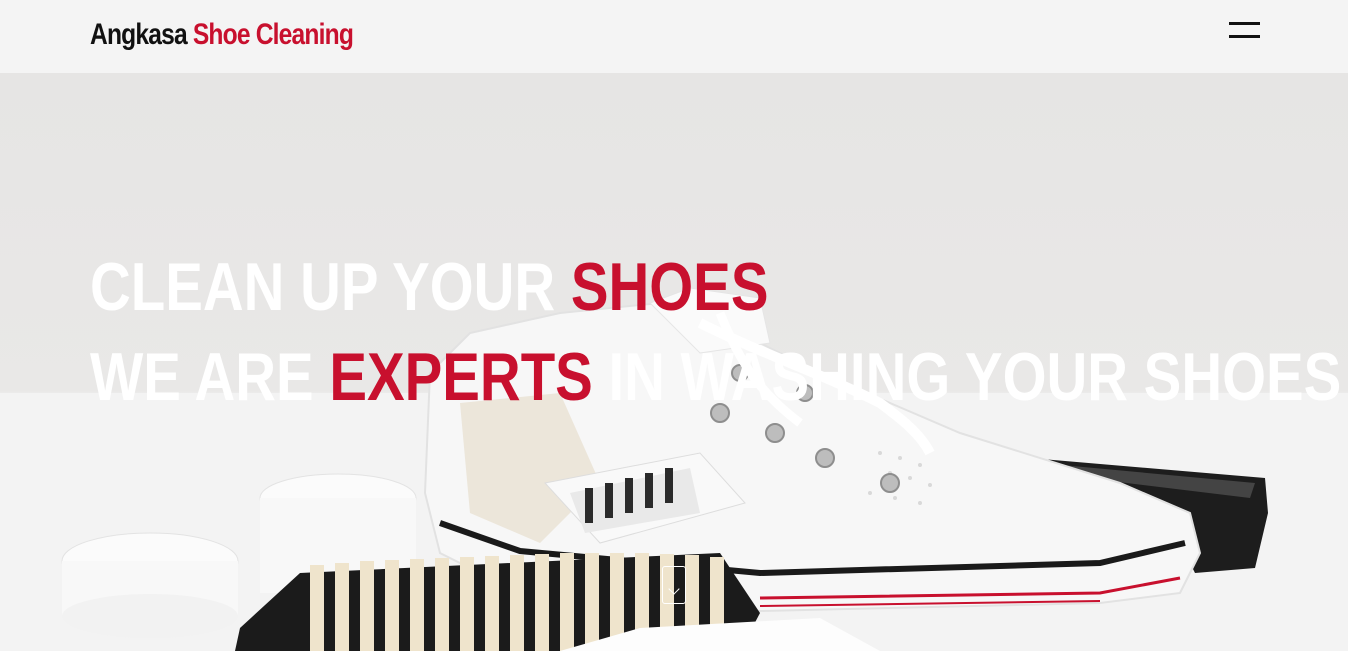 The height and width of the screenshot is (651, 1348). I want to click on hamburger-bar-top, so click(1244, 23).